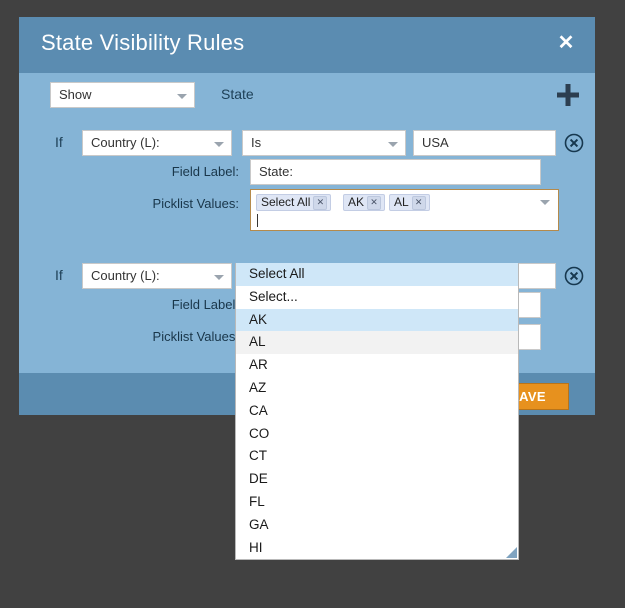  Describe the element at coordinates (259, 433) in the screenshot. I see `option-label: CO` at that location.